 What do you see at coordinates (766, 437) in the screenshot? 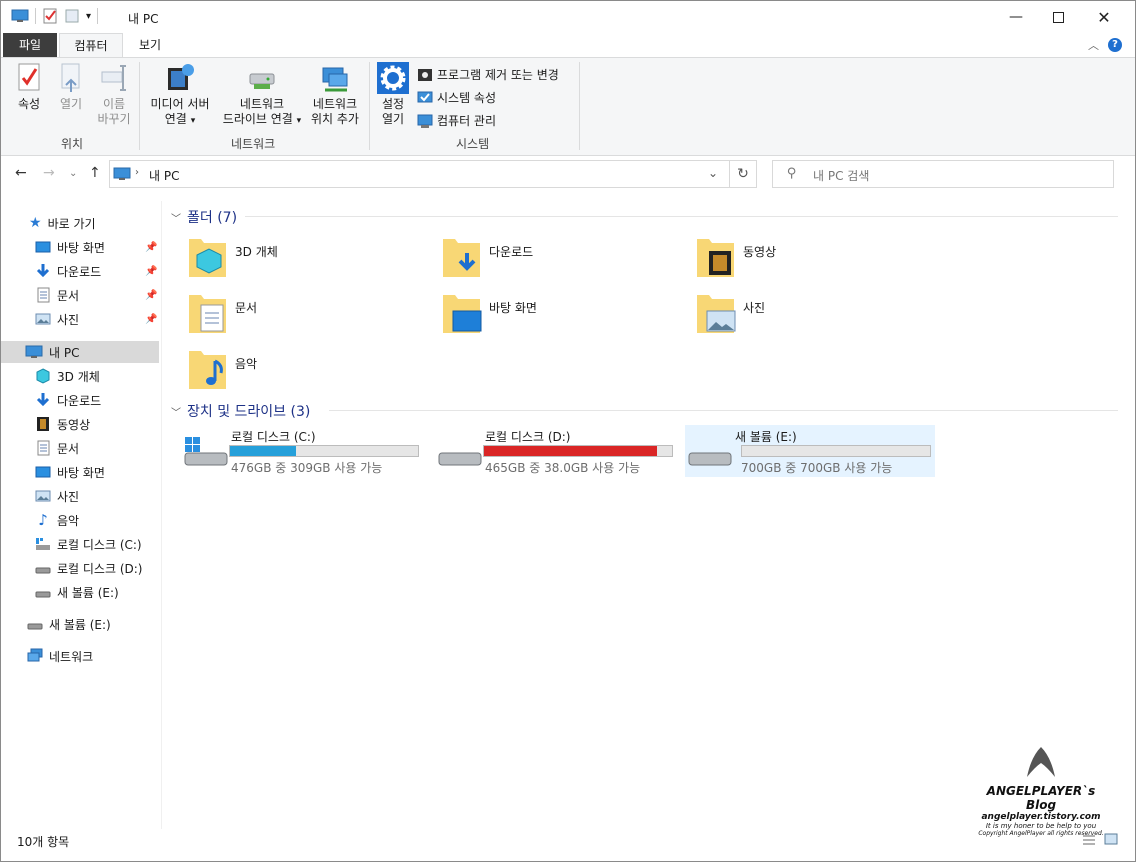
I see `drive-name: 새 볼륨 (E:)` at bounding box center [766, 437].